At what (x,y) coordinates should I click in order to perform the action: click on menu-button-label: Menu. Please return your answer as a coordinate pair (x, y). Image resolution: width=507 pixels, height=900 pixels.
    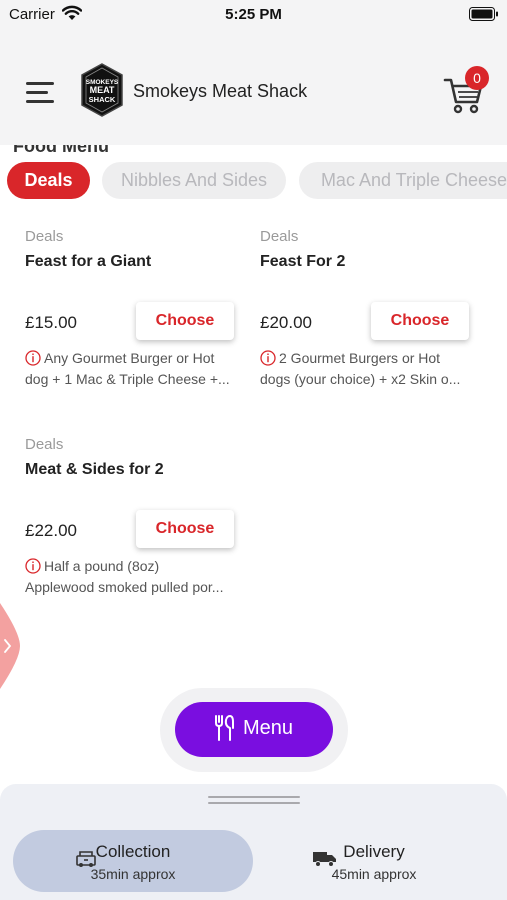
    Looking at the image, I should click on (268, 728).